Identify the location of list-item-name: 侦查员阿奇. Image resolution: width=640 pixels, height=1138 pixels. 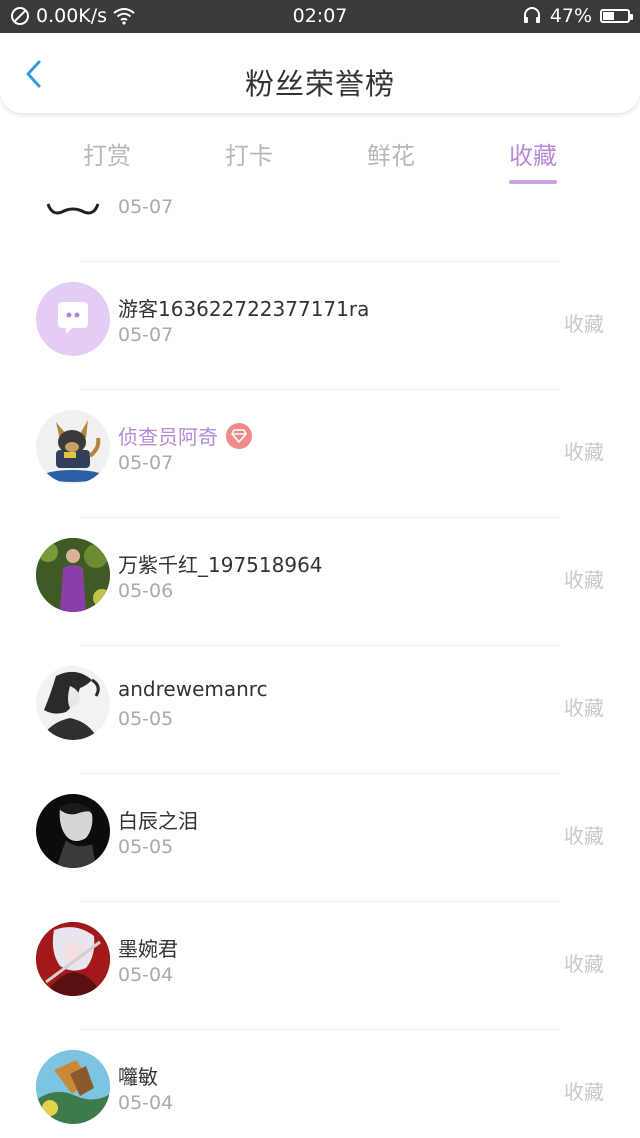
(168, 437).